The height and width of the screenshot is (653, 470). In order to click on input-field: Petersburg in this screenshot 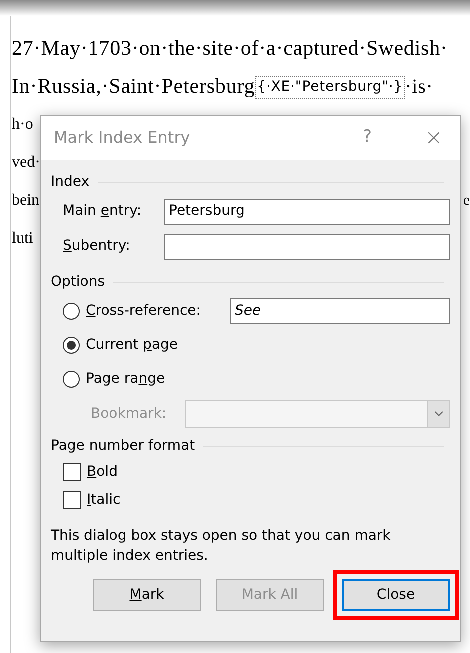, I will do `click(307, 211)`.